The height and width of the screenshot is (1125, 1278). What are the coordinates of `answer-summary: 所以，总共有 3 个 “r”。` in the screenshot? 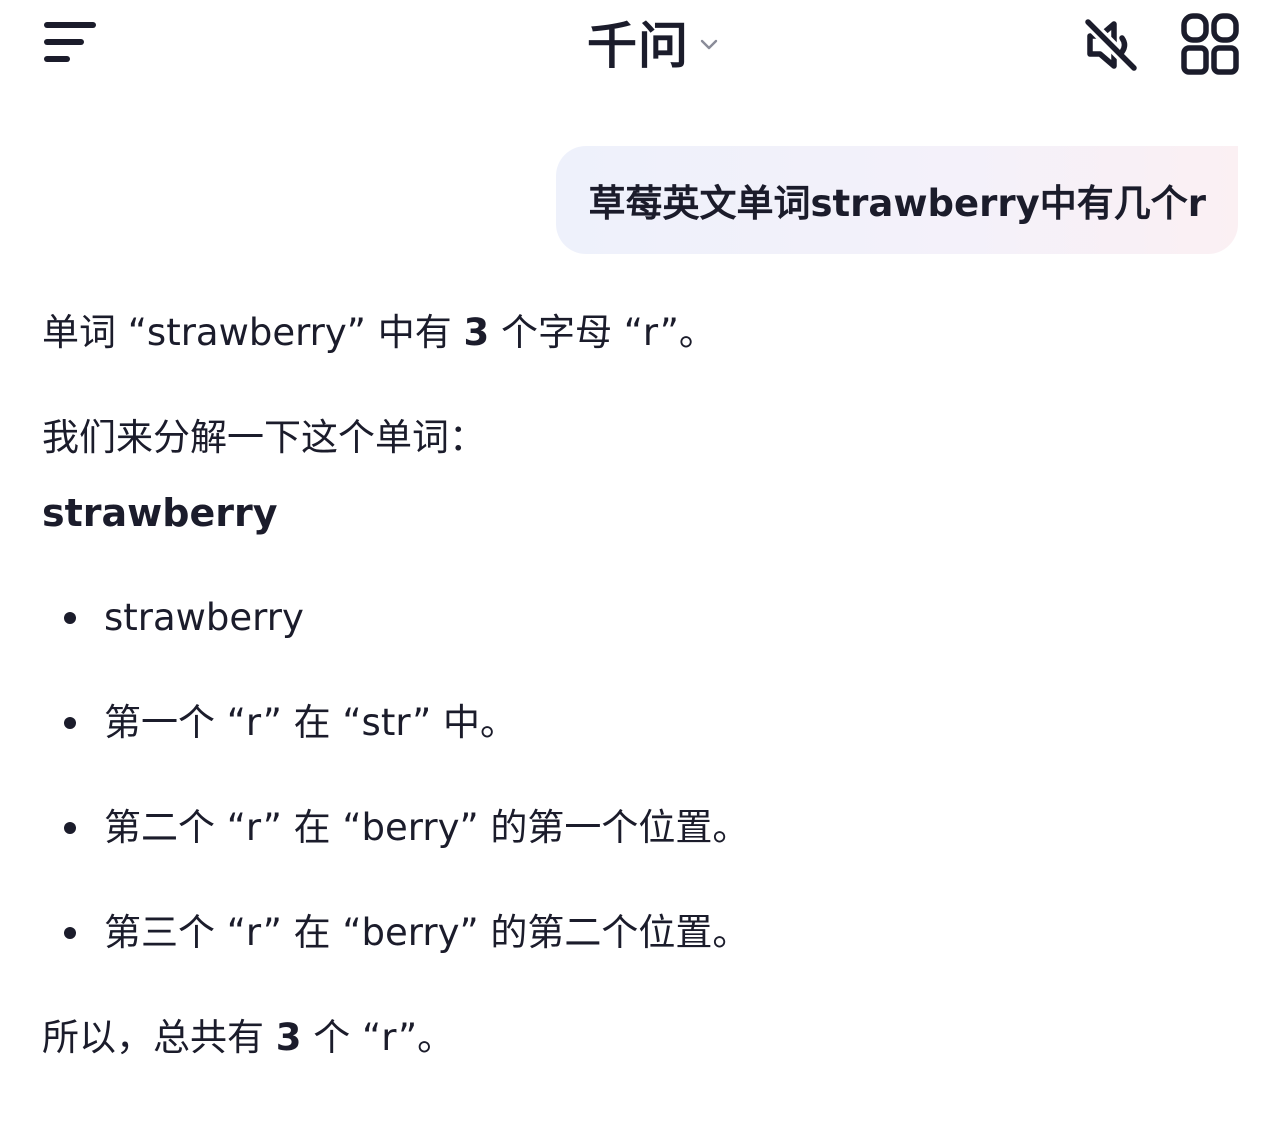 It's located at (248, 1038).